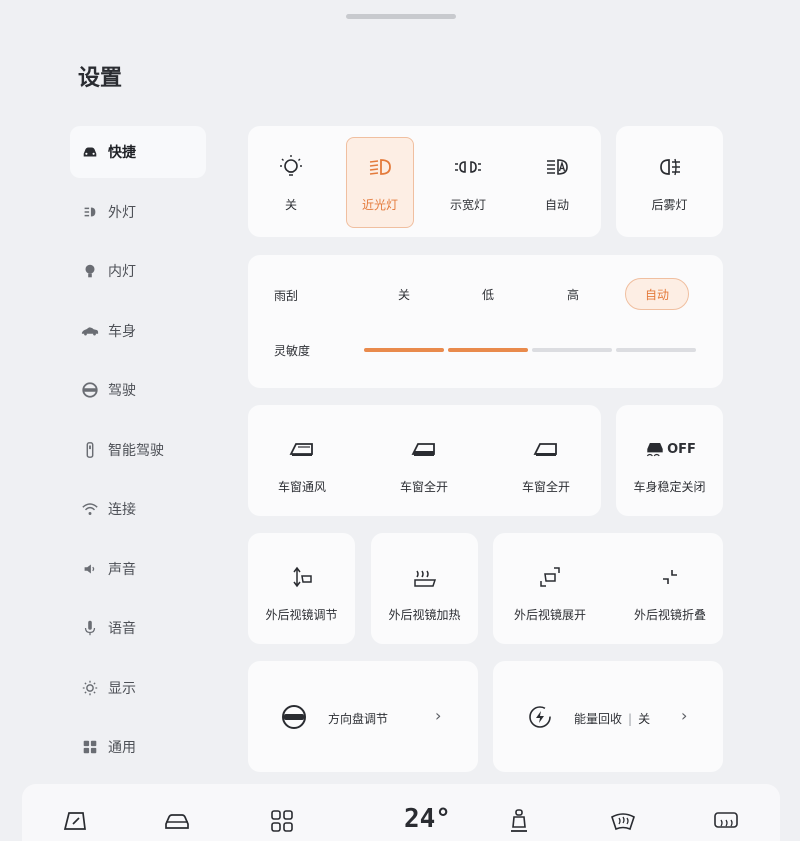 This screenshot has width=800, height=841. Describe the element at coordinates (424, 464) in the screenshot. I see `window-open-button: 车窗全开` at that location.